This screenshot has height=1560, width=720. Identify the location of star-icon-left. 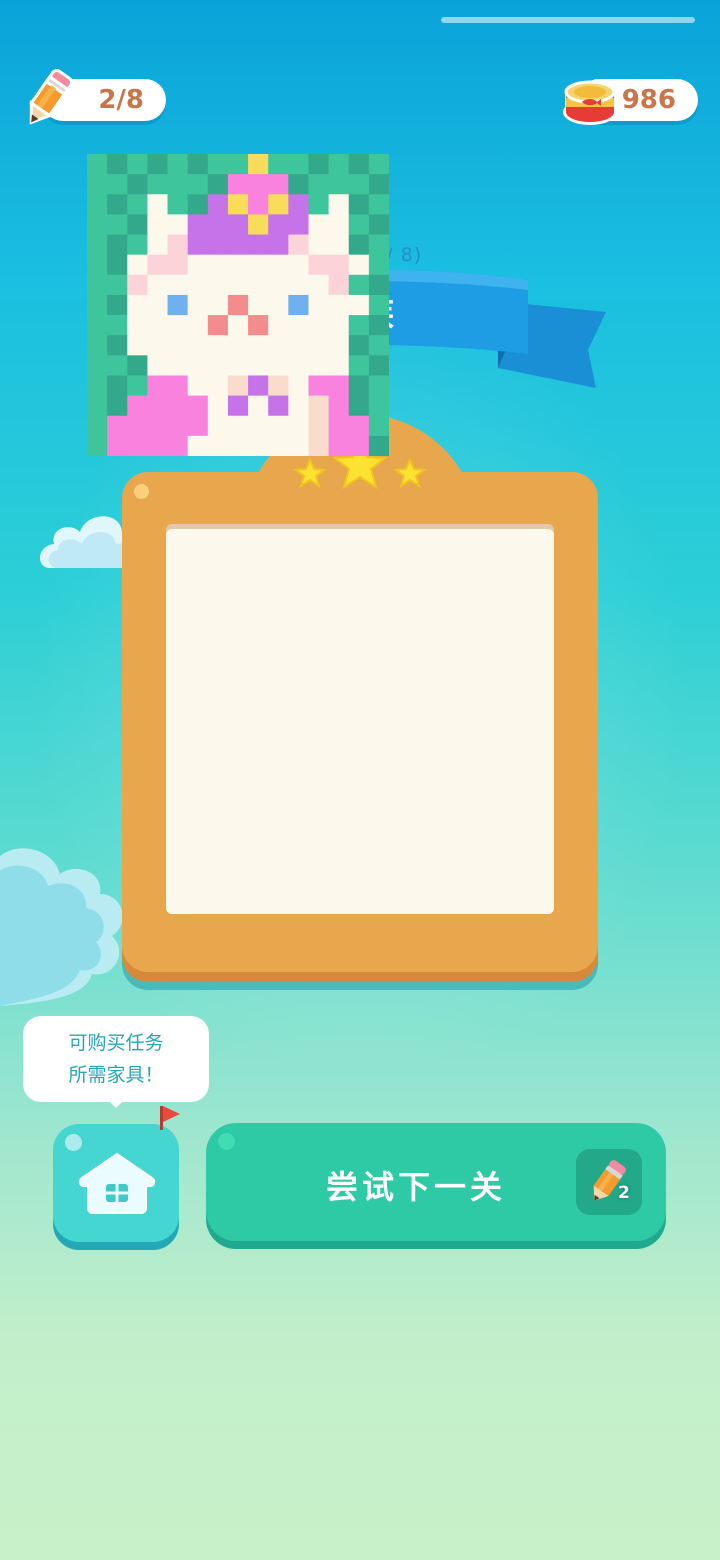
(310, 473).